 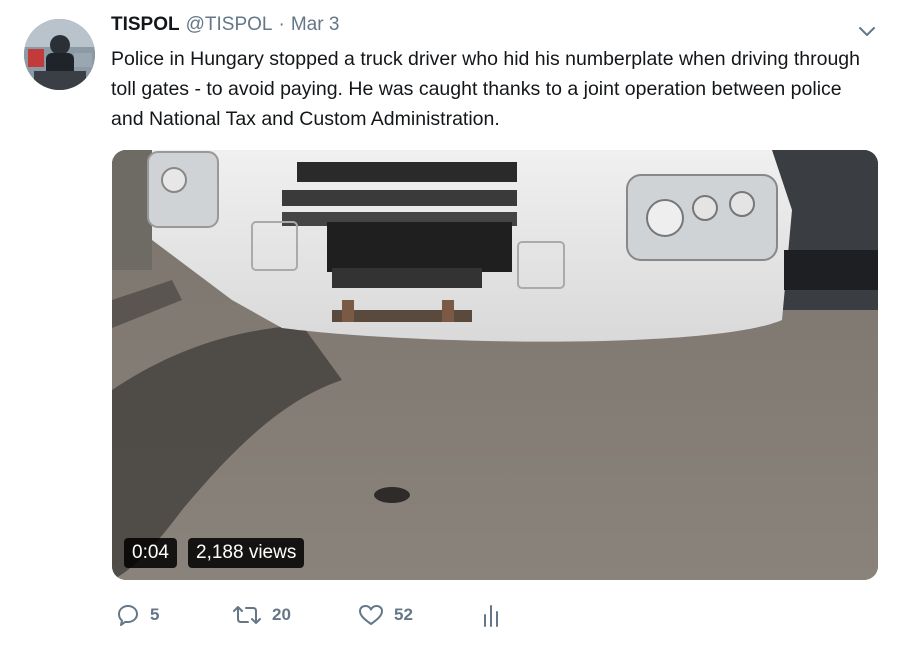 I want to click on like-count: 52, so click(x=403, y=614).